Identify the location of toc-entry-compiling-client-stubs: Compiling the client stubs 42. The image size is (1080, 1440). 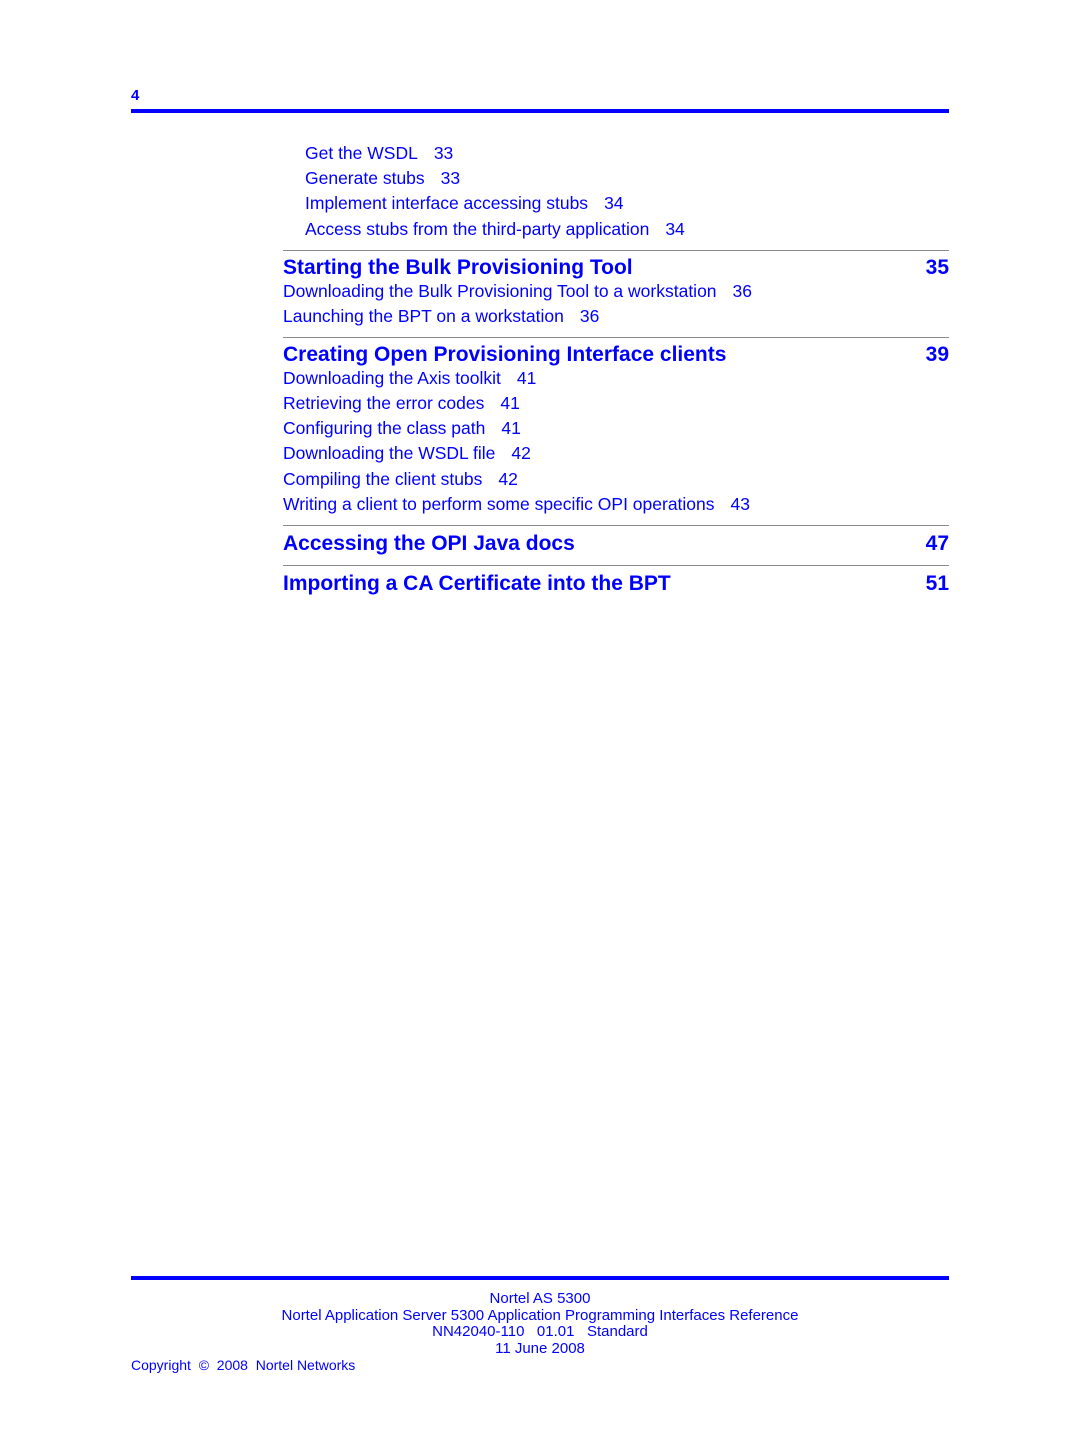
(400, 479).